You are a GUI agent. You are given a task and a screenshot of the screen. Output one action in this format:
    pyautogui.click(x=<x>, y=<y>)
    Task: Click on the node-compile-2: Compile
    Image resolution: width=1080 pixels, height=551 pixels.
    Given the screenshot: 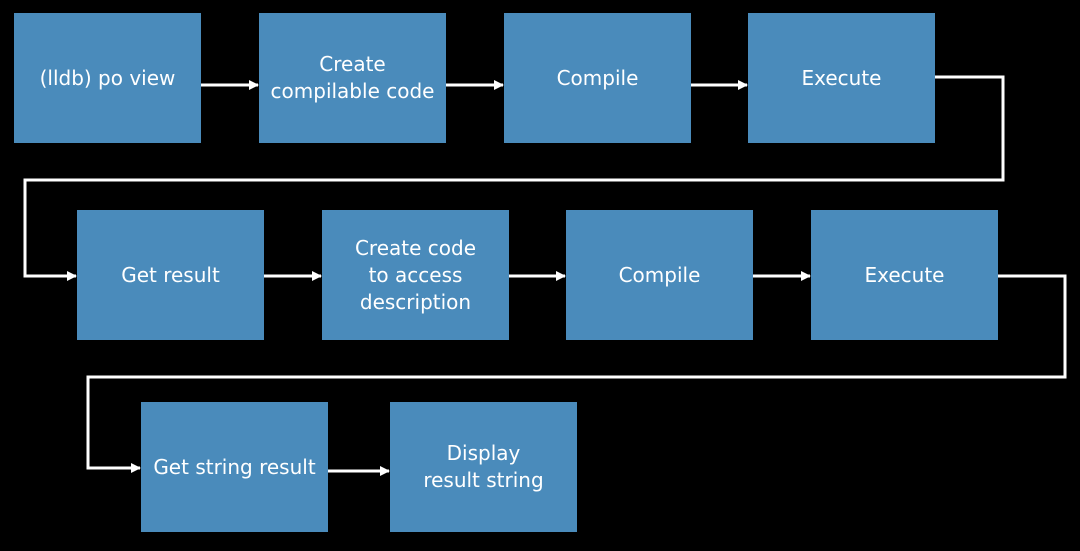 What is the action you would take?
    pyautogui.click(x=659, y=275)
    